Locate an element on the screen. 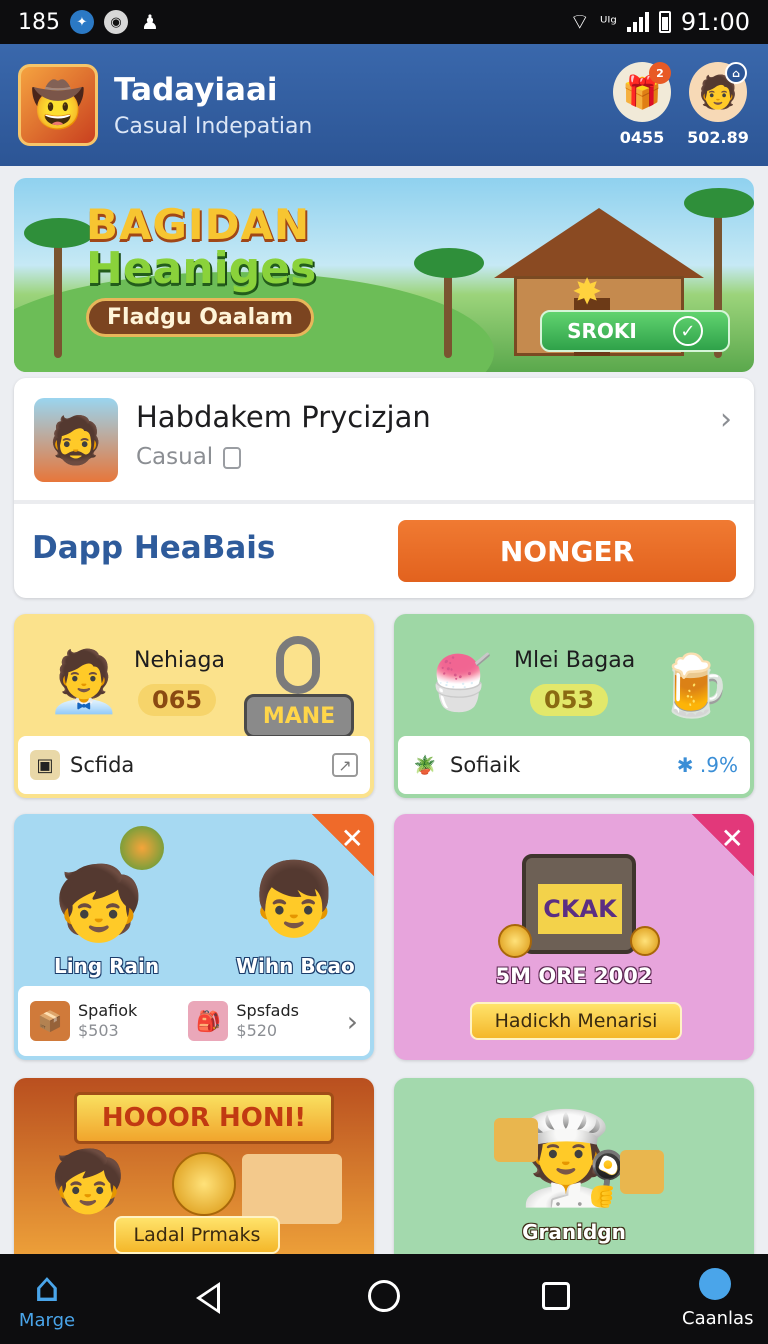 The image size is (768, 1344). battery-icon is located at coordinates (664, 22).